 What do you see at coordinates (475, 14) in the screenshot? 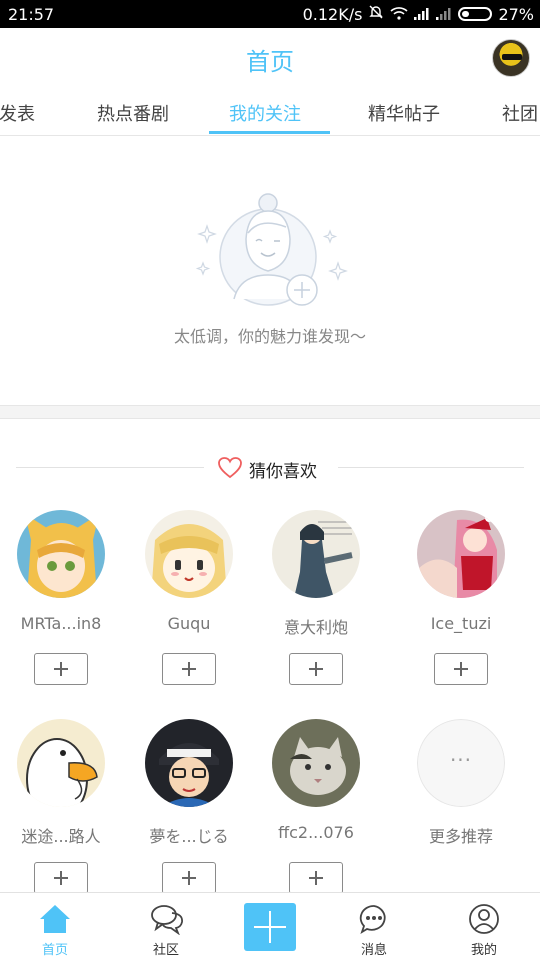
I see `battery-icon` at bounding box center [475, 14].